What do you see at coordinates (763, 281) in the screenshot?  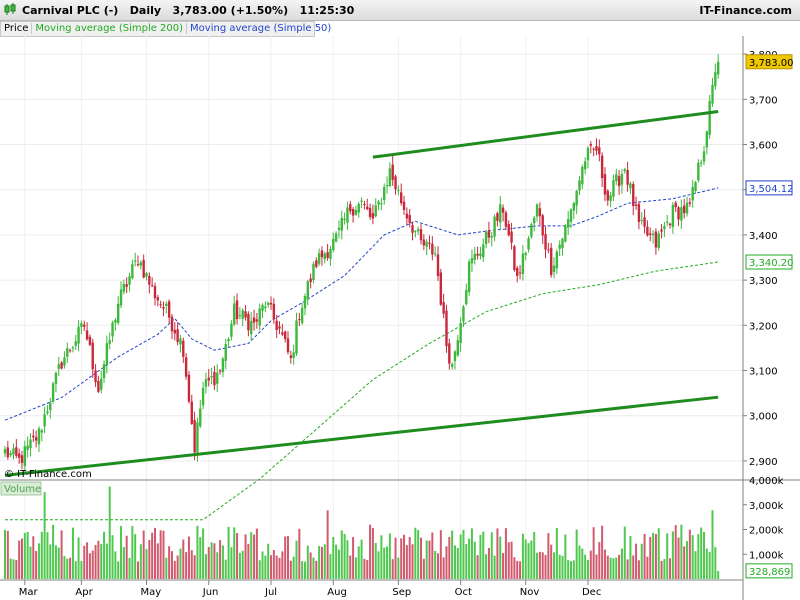 I see `price-tick-label: 3,300` at bounding box center [763, 281].